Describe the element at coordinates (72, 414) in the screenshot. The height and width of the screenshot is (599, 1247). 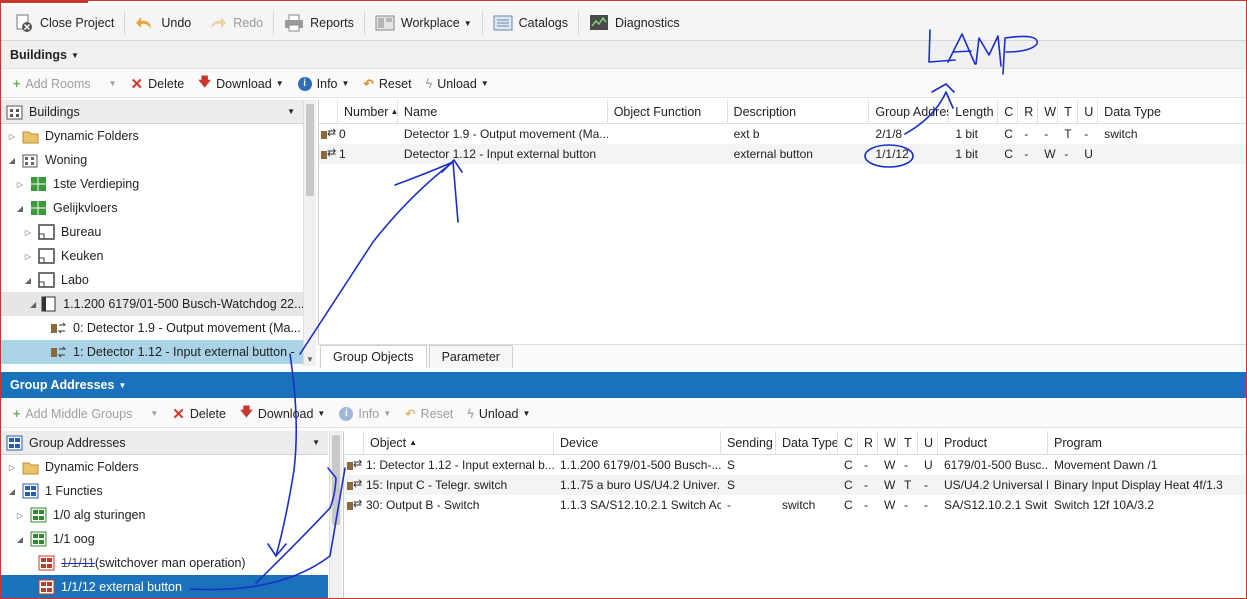
I see `add-middle-groups-button: + Add Middle Groups` at that location.